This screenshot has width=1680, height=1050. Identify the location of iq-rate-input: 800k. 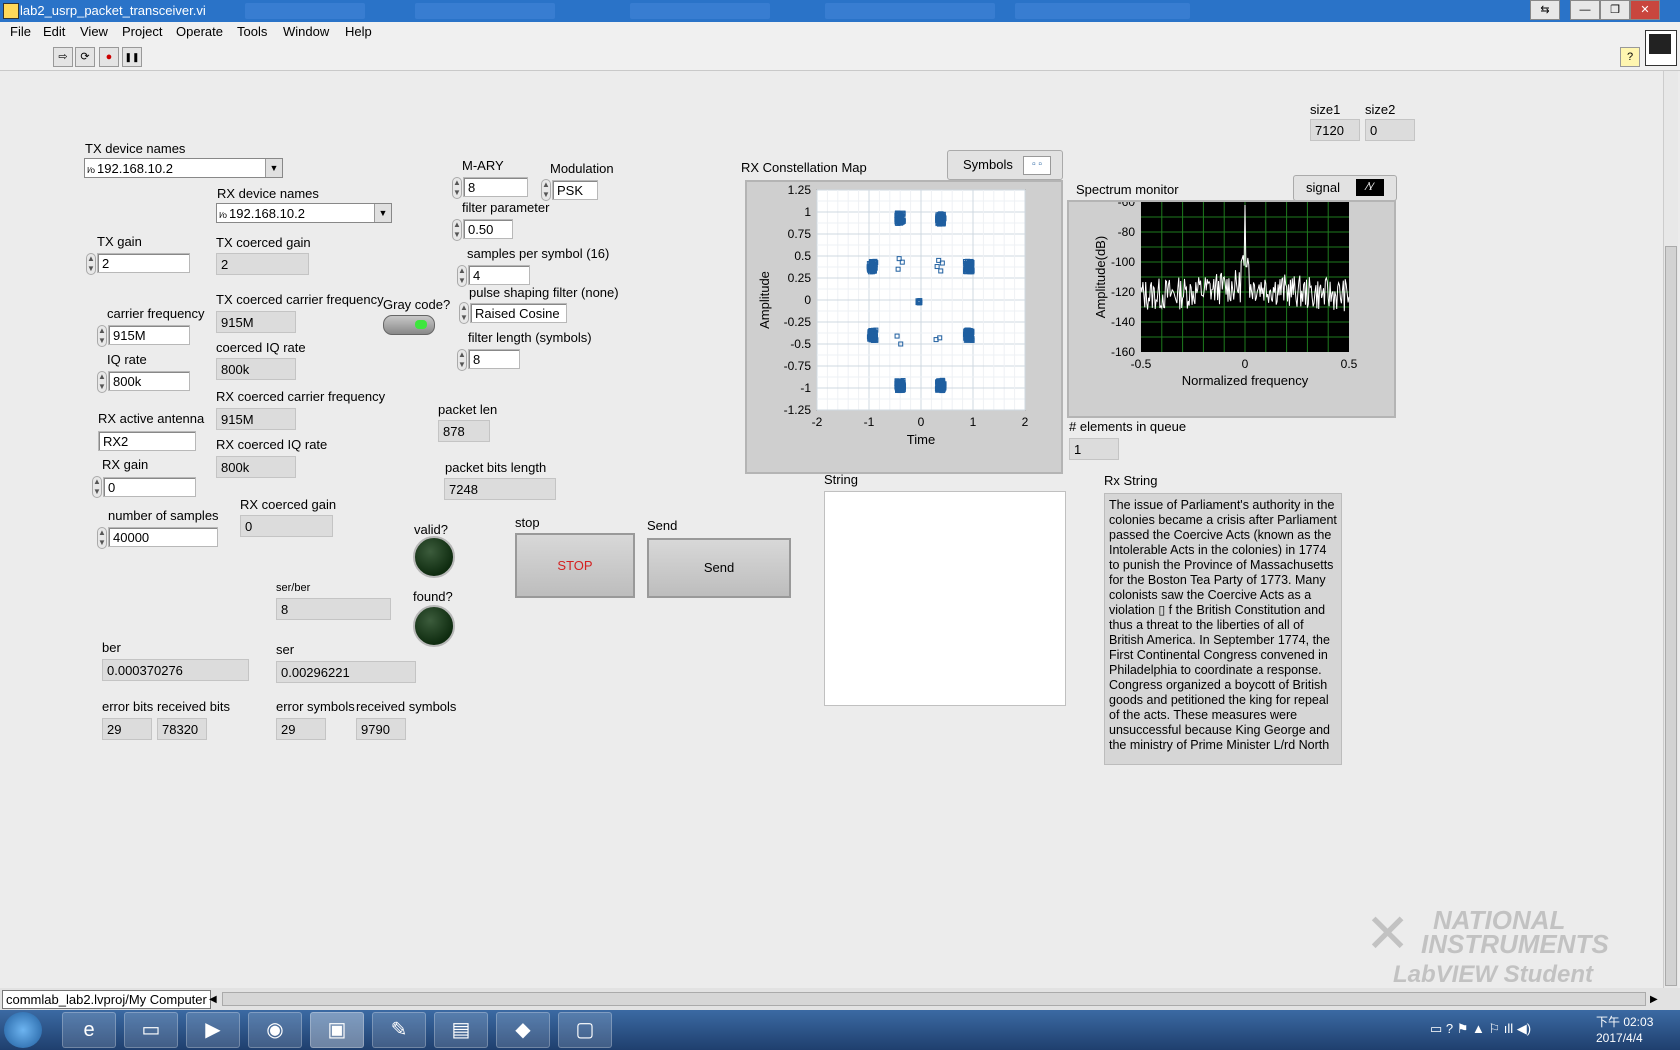
(149, 381).